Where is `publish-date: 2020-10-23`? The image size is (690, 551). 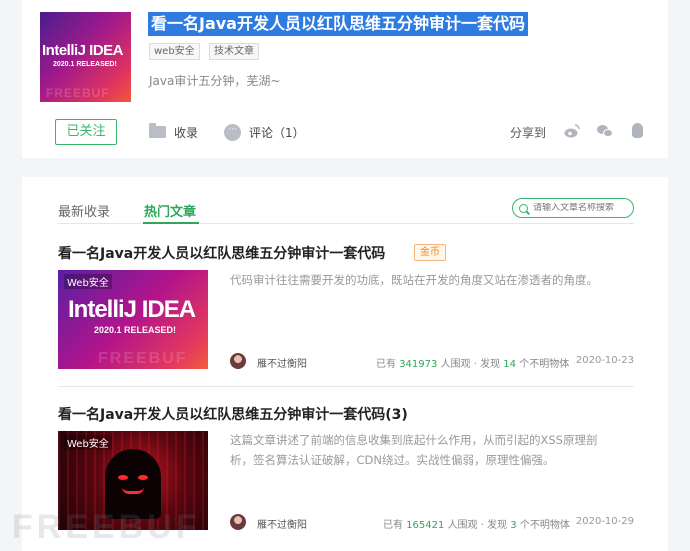
publish-date: 2020-10-23 is located at coordinates (604, 360).